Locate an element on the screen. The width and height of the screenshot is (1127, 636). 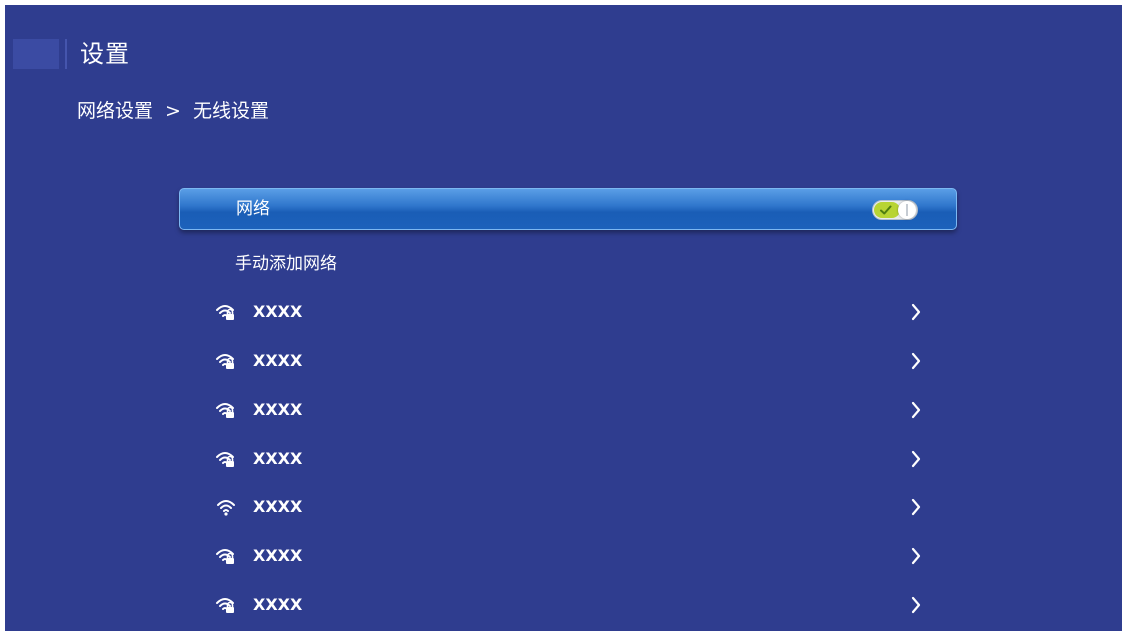
breadcrumb-current: 无线设置 is located at coordinates (230, 111).